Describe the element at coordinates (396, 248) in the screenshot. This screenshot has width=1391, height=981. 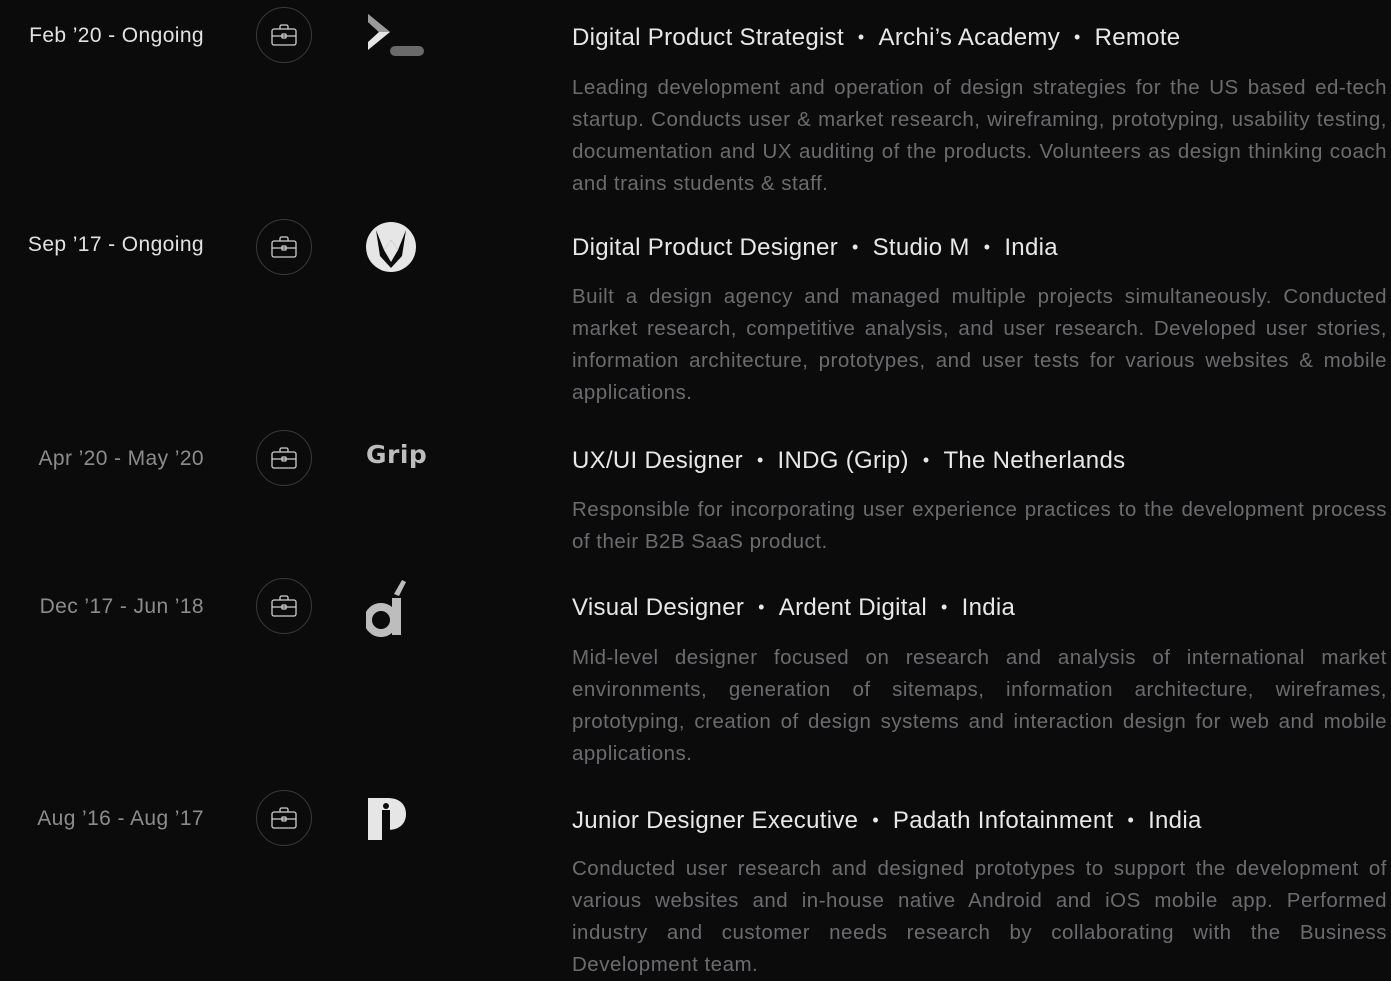
I see `studio-m-logo` at that location.